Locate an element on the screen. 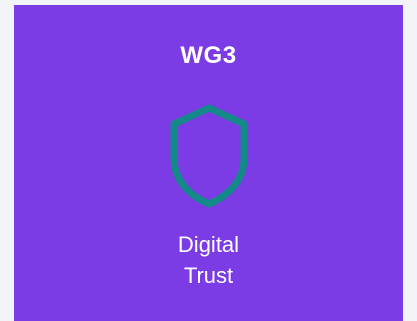 This screenshot has height=321, width=417. card-title: WG3 is located at coordinates (208, 55).